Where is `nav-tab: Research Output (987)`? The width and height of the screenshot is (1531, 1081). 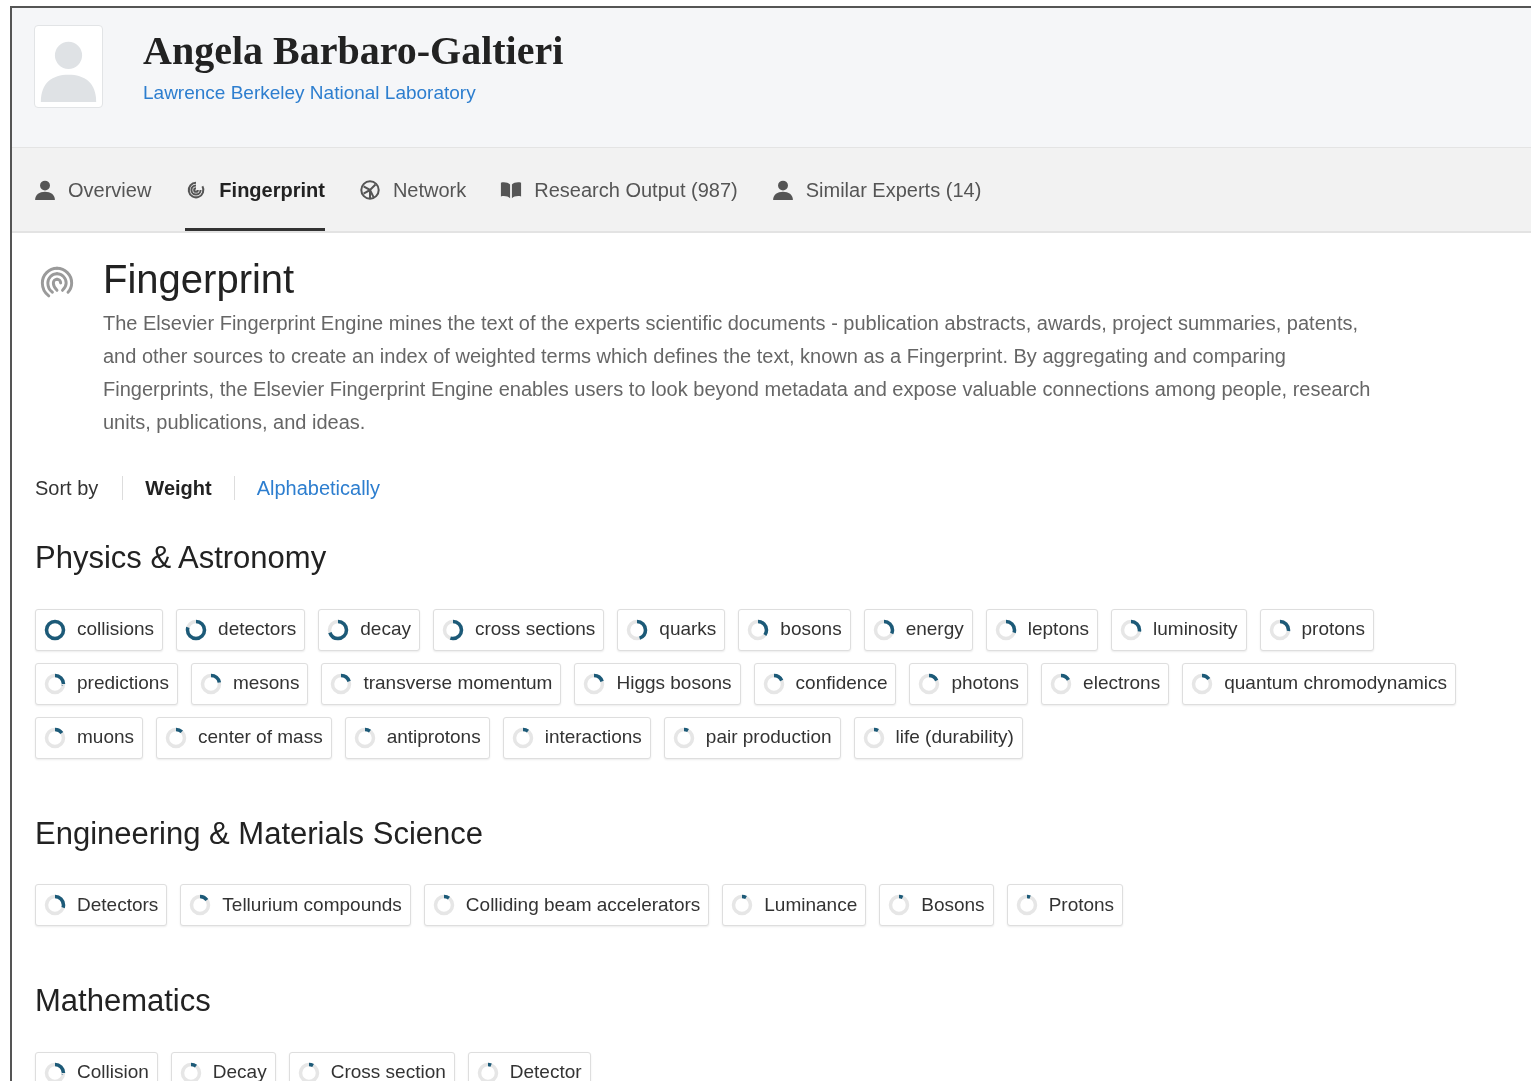
nav-tab: Research Output (987) is located at coordinates (619, 189).